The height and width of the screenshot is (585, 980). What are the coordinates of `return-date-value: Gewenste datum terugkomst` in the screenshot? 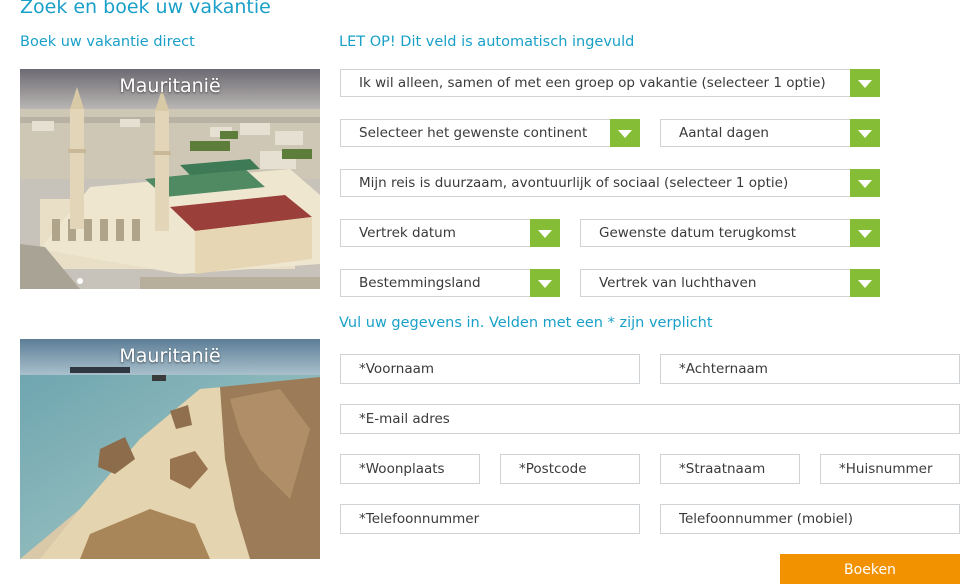 It's located at (698, 233).